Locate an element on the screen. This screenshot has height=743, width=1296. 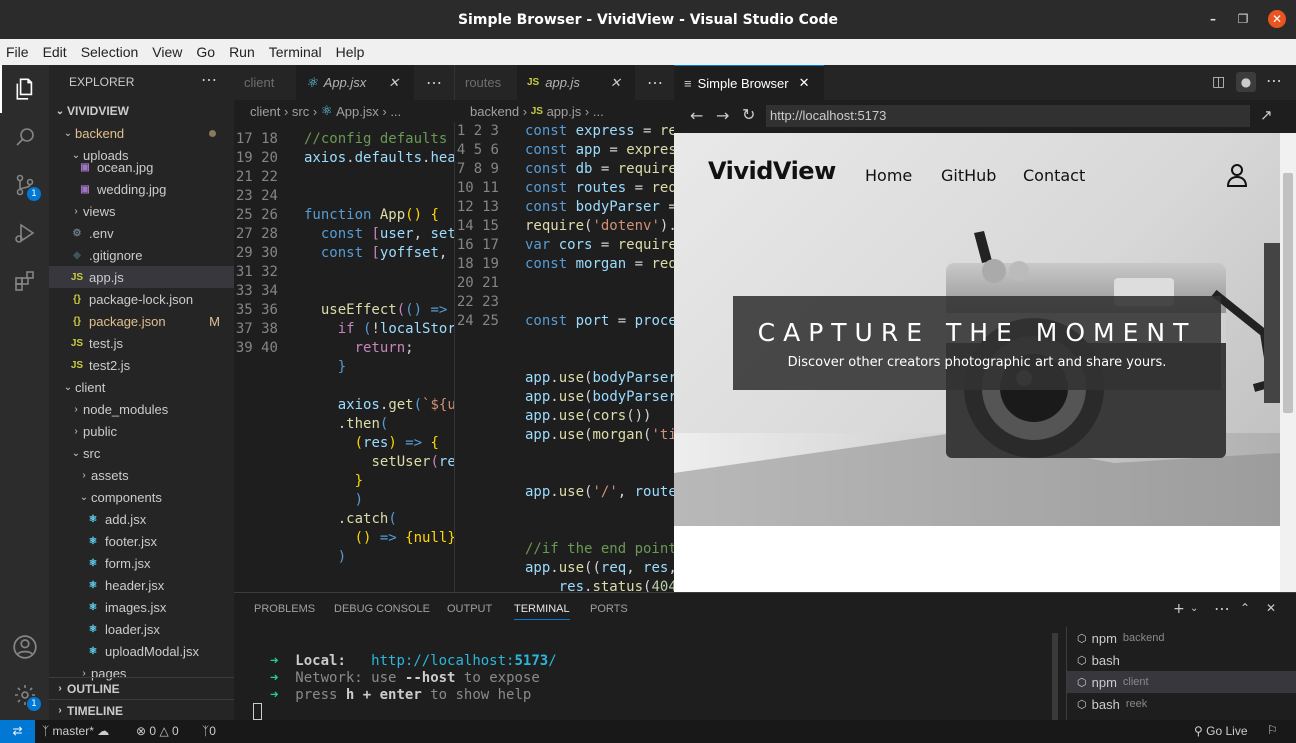
panel-tab-problems: PROBLEMS is located at coordinates (284, 609).